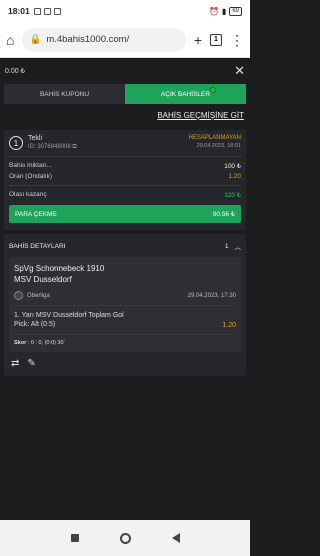  I want to click on indicator-dot-icon, so click(213, 90).